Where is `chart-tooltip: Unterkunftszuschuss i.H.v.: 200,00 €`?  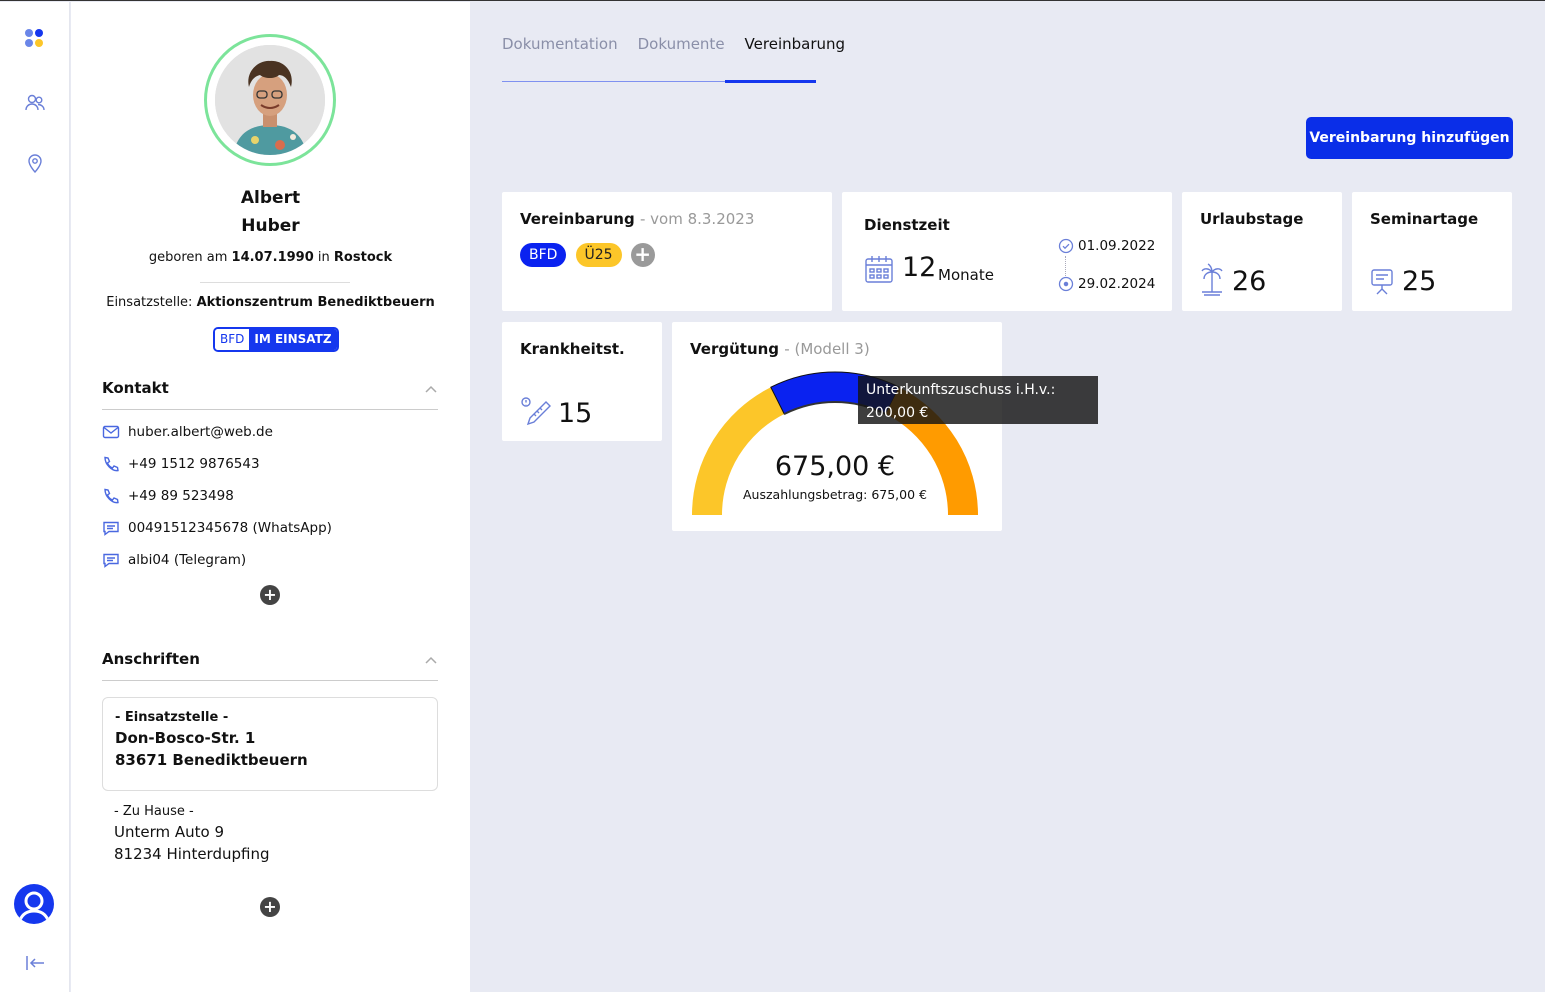
chart-tooltip: Unterkunftszuschuss i.H.v.: 200,00 € is located at coordinates (978, 400).